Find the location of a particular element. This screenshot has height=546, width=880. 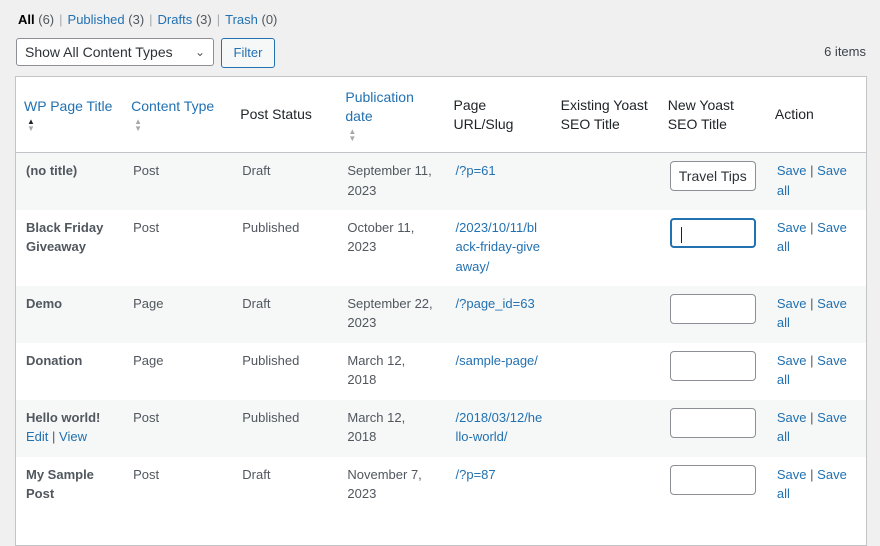

view-all: All (6) is located at coordinates (36, 19).